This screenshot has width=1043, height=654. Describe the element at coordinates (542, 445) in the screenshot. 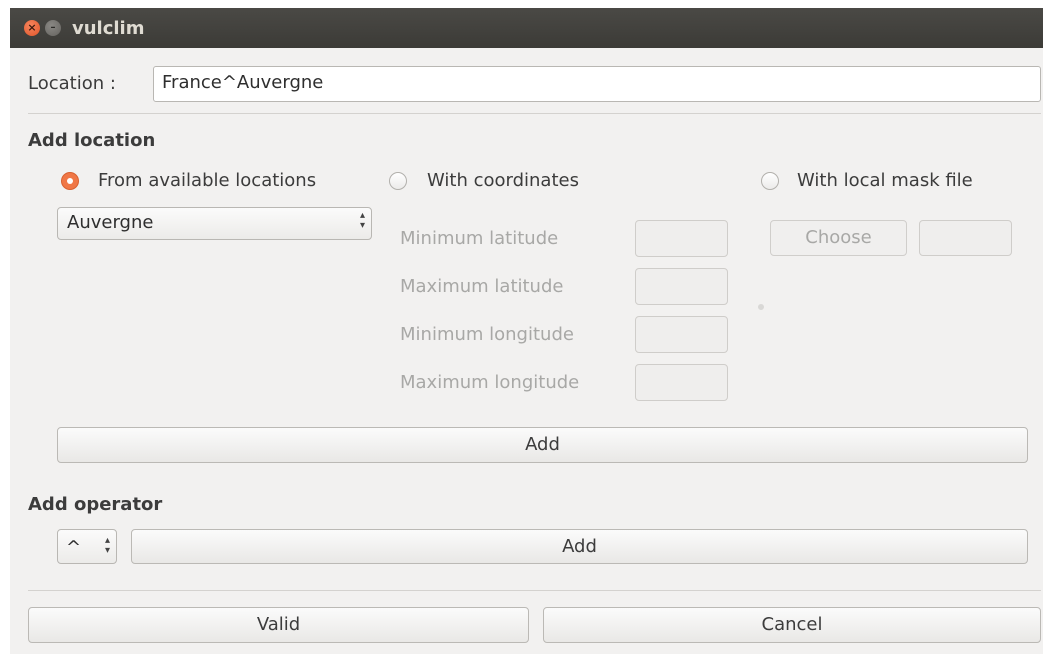

I see `add-location-button: Add` at that location.